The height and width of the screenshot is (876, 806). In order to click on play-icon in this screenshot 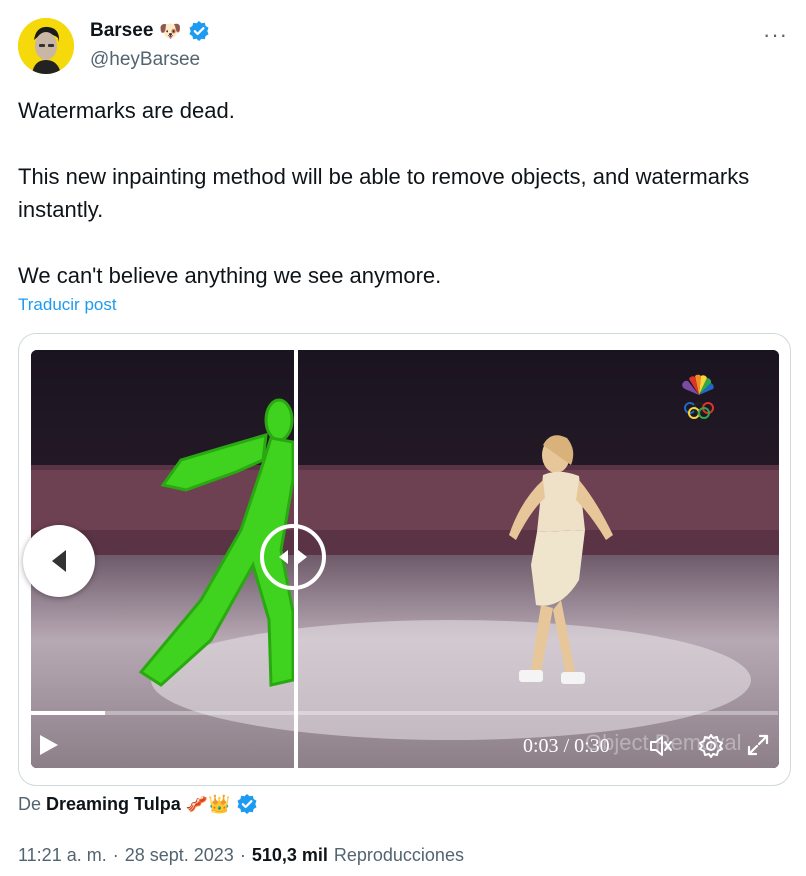, I will do `click(49, 745)`.